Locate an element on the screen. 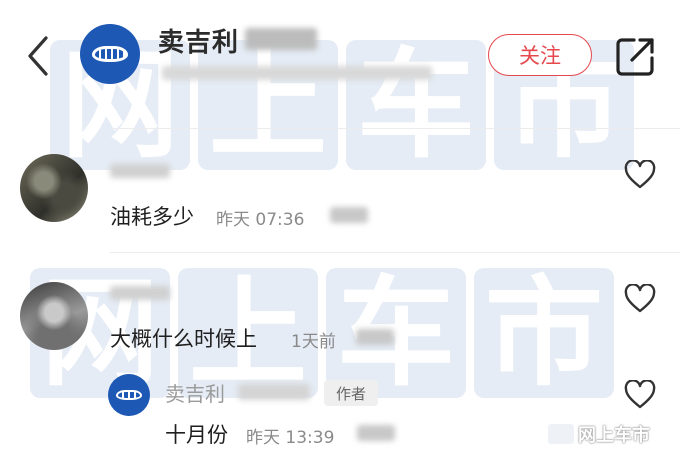  follow-button: 关注 is located at coordinates (540, 55).